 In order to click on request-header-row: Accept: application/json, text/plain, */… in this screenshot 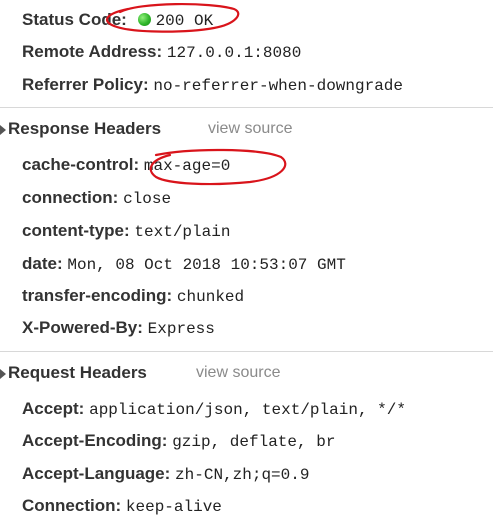, I will do `click(214, 409)`.